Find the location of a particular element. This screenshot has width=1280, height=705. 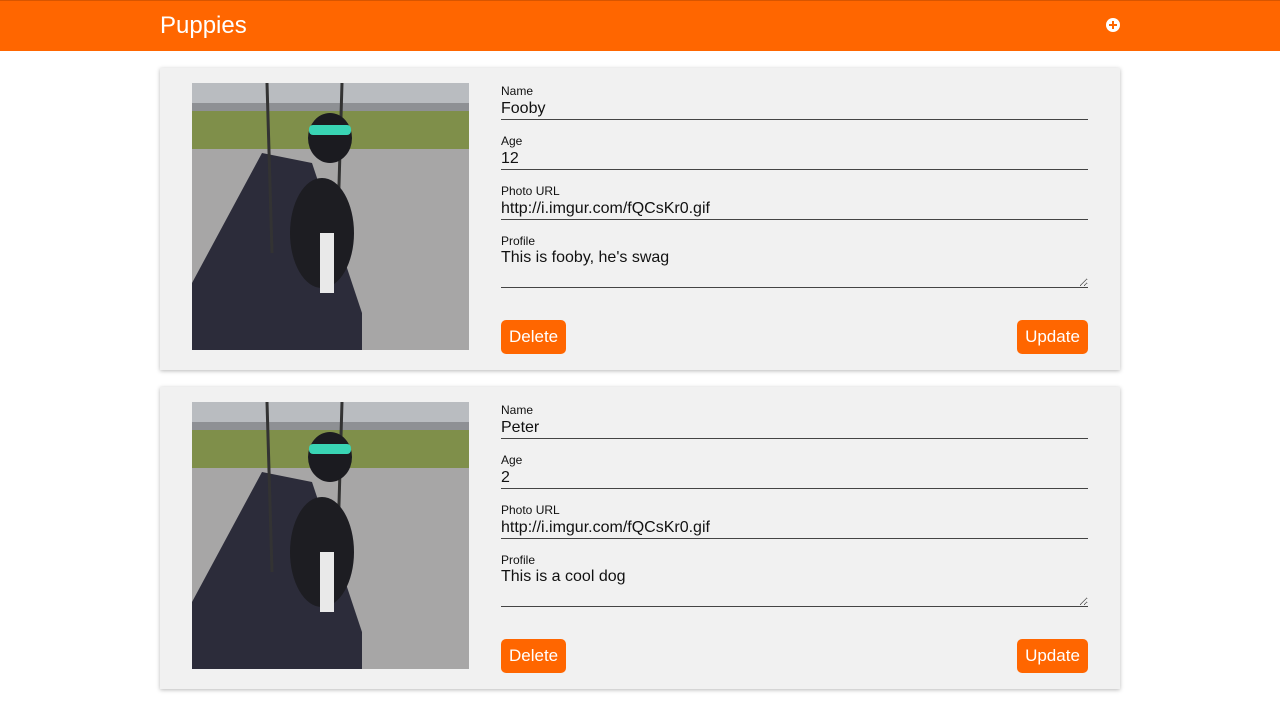

add-puppy-icon is located at coordinates (1113, 25).